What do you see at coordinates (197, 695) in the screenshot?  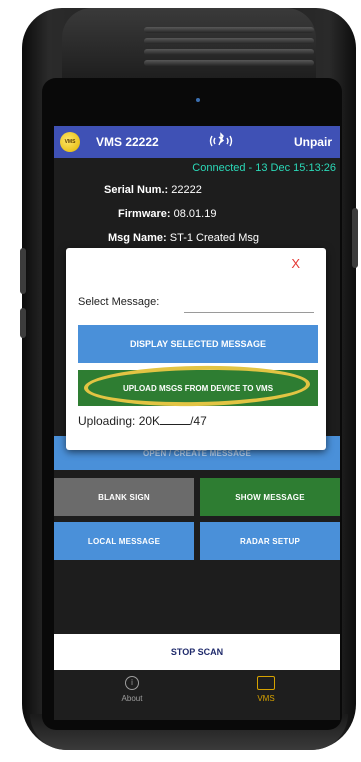 I see `bottom-navigation: i About VMS` at bounding box center [197, 695].